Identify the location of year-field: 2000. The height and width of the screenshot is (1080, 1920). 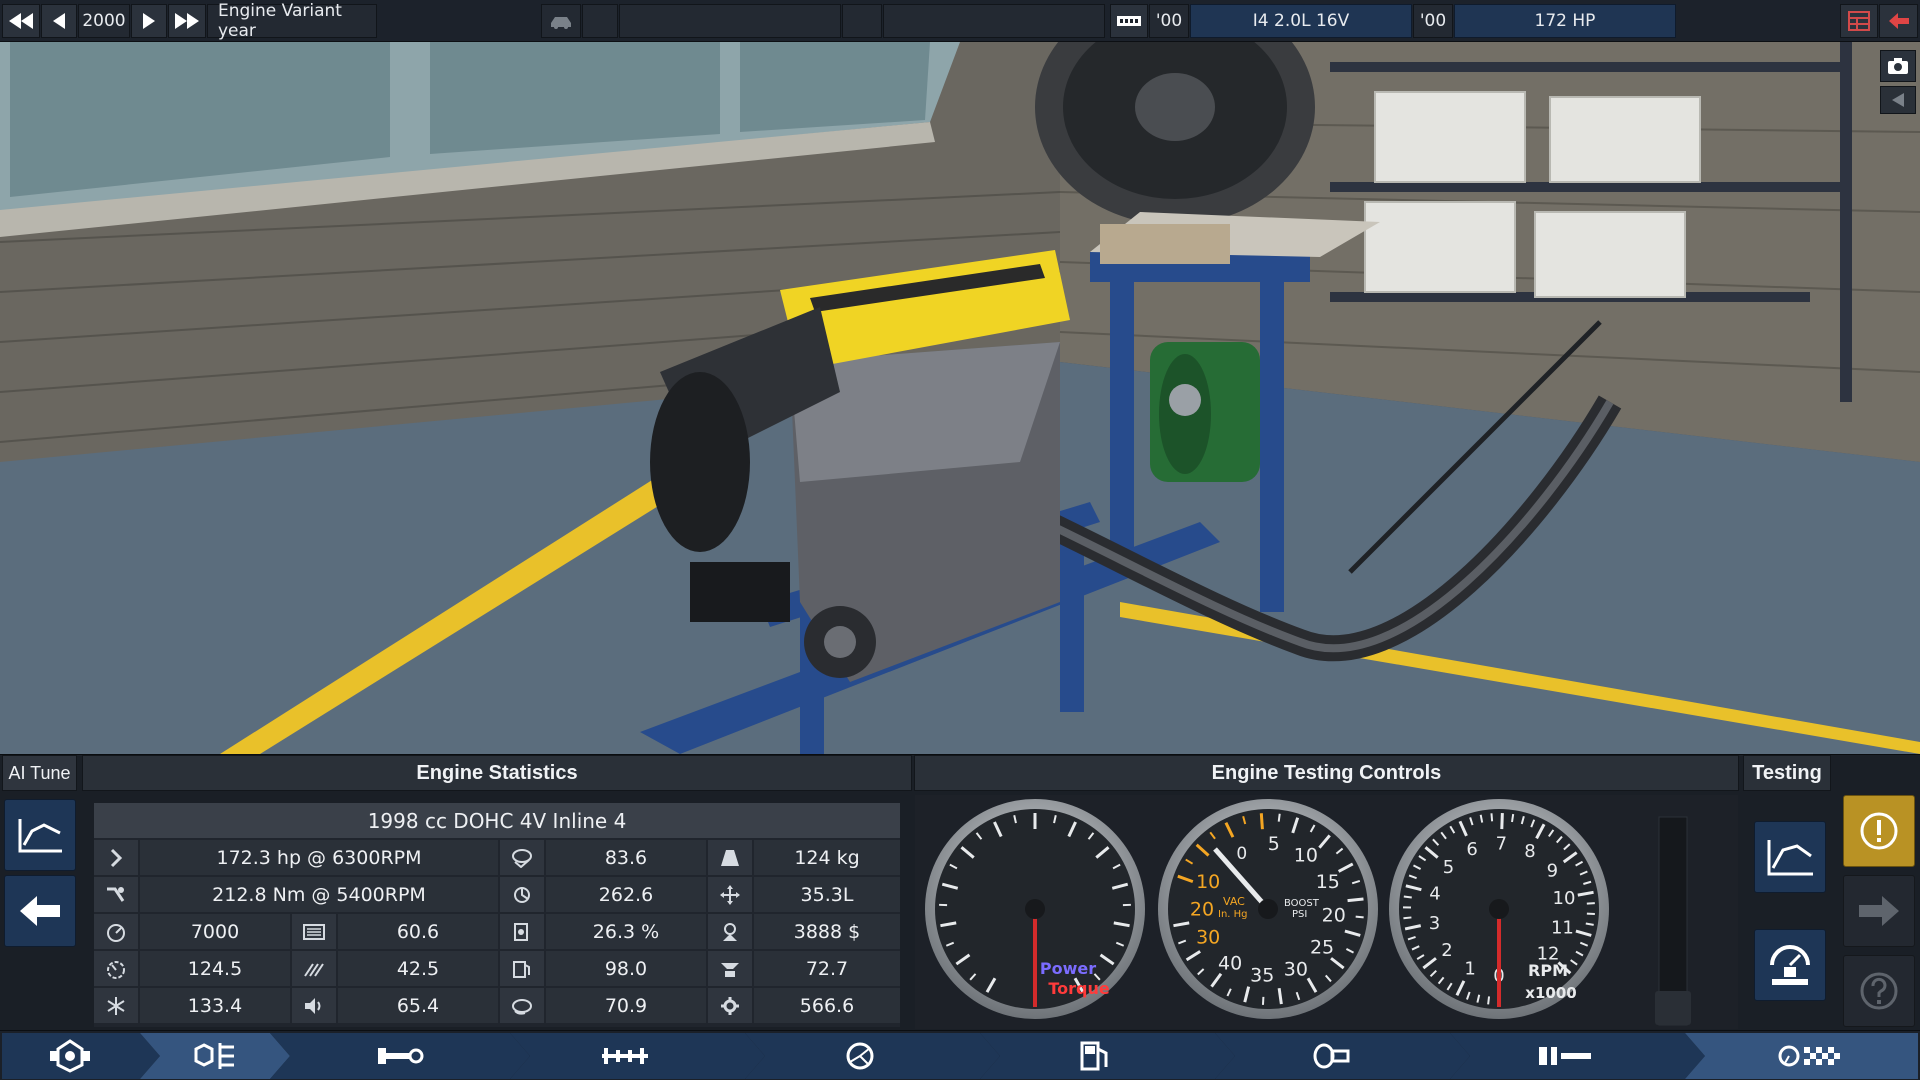
(104, 21).